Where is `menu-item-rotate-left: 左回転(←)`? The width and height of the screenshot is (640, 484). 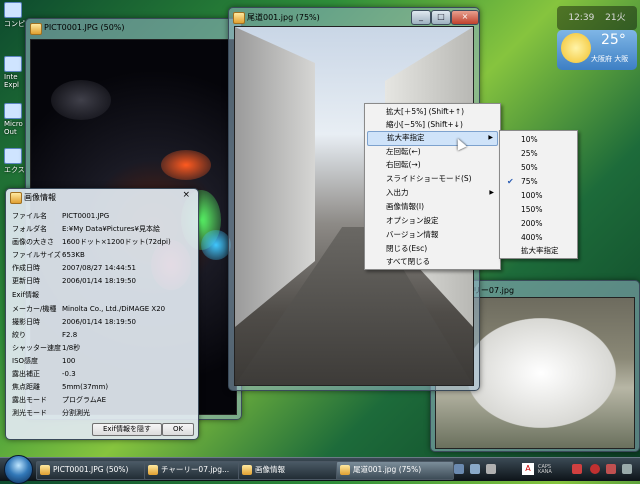
menu-item-rotate-left: 左回転(←) is located at coordinates (432, 151).